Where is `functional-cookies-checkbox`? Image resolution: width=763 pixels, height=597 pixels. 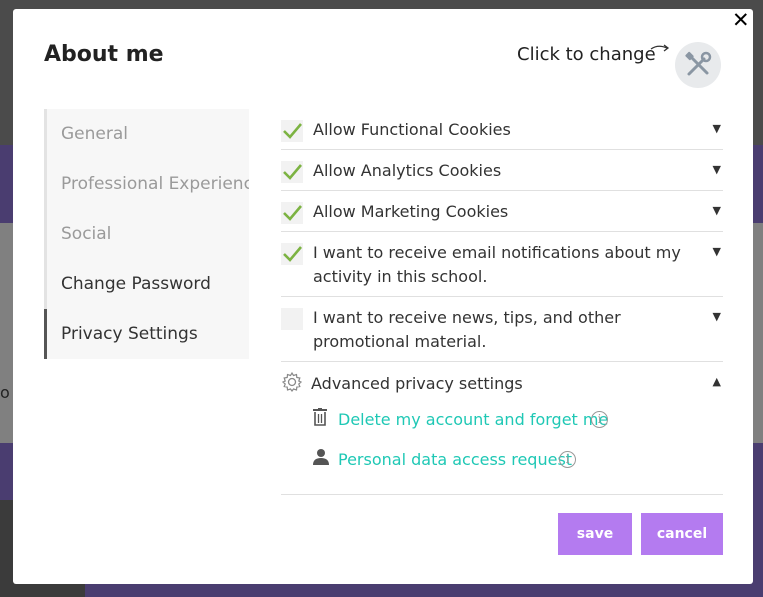 functional-cookies-checkbox is located at coordinates (292, 131).